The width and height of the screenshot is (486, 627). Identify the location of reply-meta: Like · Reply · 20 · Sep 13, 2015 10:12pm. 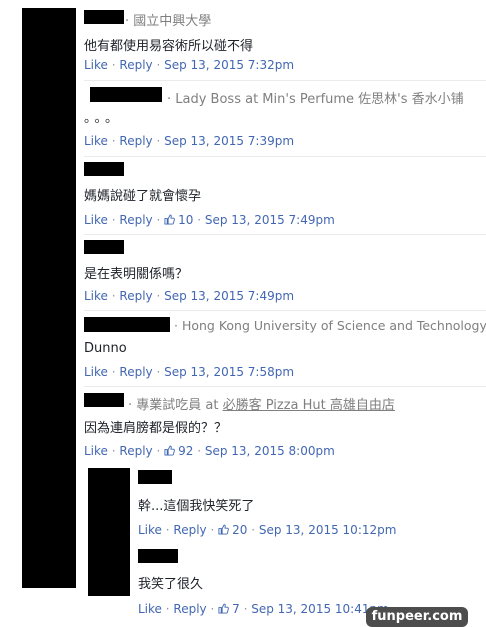
(267, 530).